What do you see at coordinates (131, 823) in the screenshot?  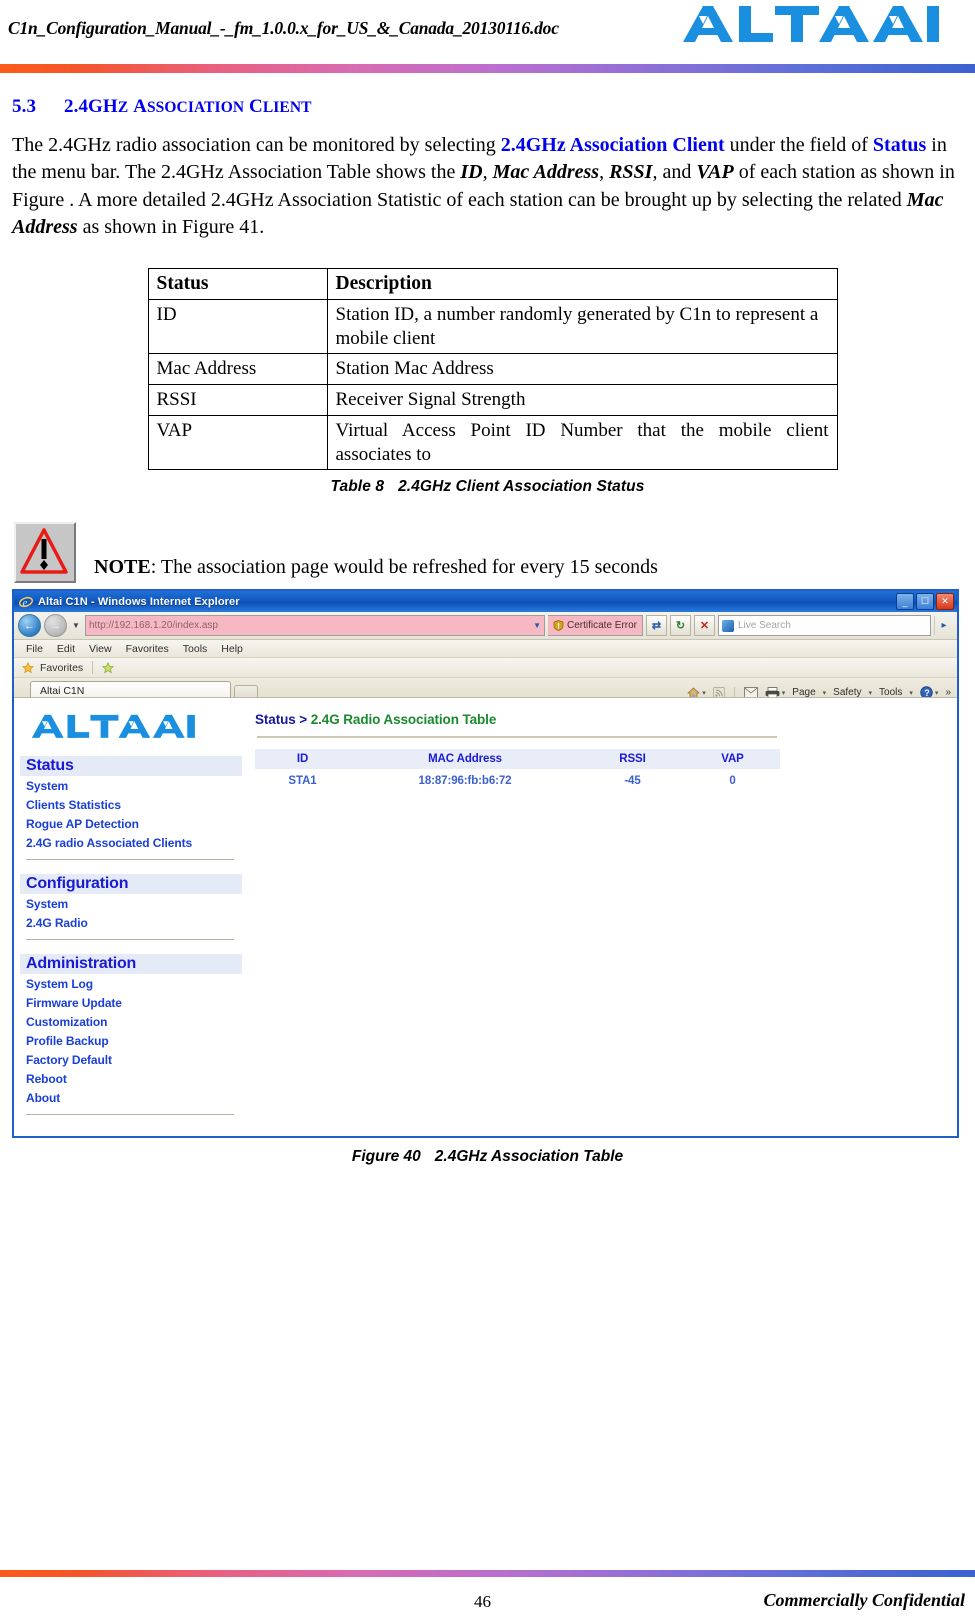 I see `sidebar-item-rogue-ap-detection: Rogue AP Detection` at bounding box center [131, 823].